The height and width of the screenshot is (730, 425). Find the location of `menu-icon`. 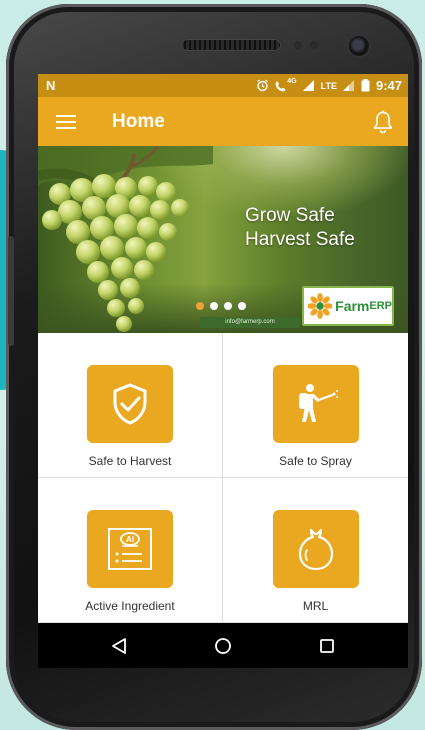

menu-icon is located at coordinates (66, 121).